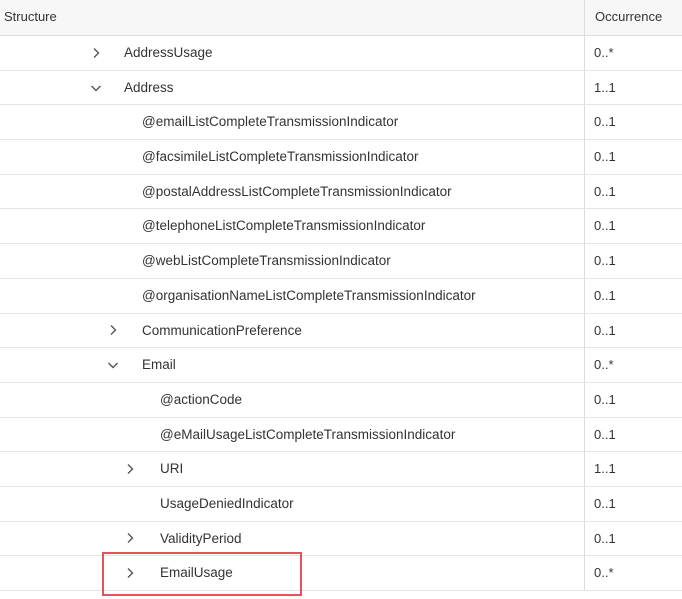  I want to click on tree-row-actioncode: @actionCode 0..1, so click(341, 400).